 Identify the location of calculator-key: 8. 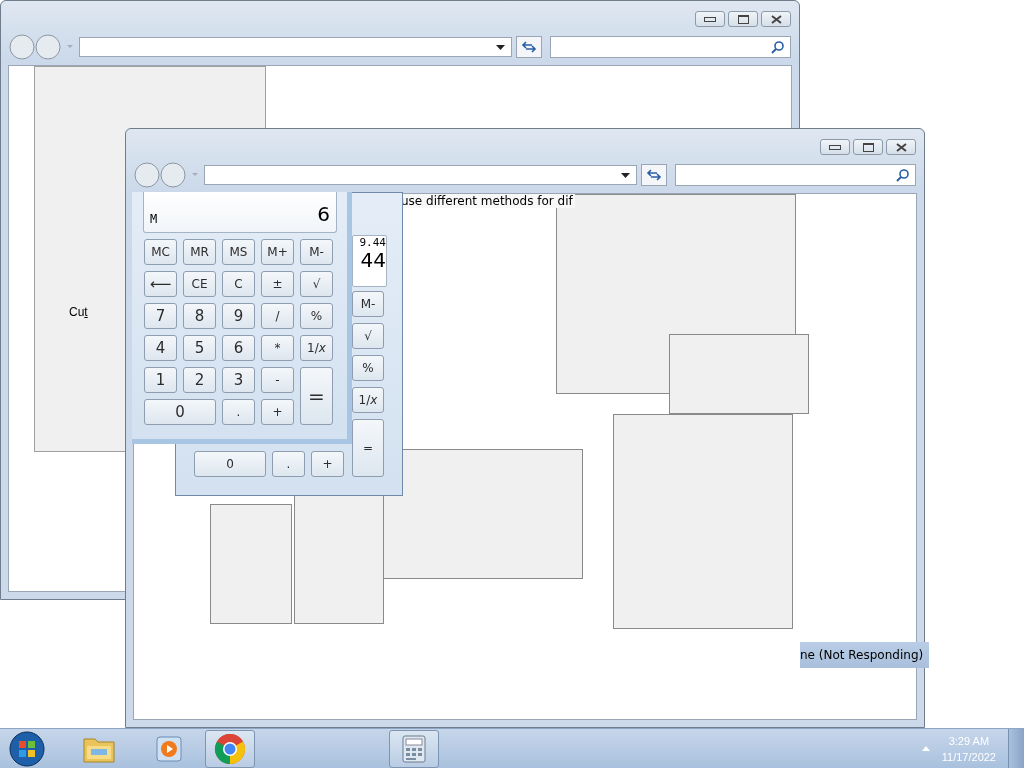
(199, 316).